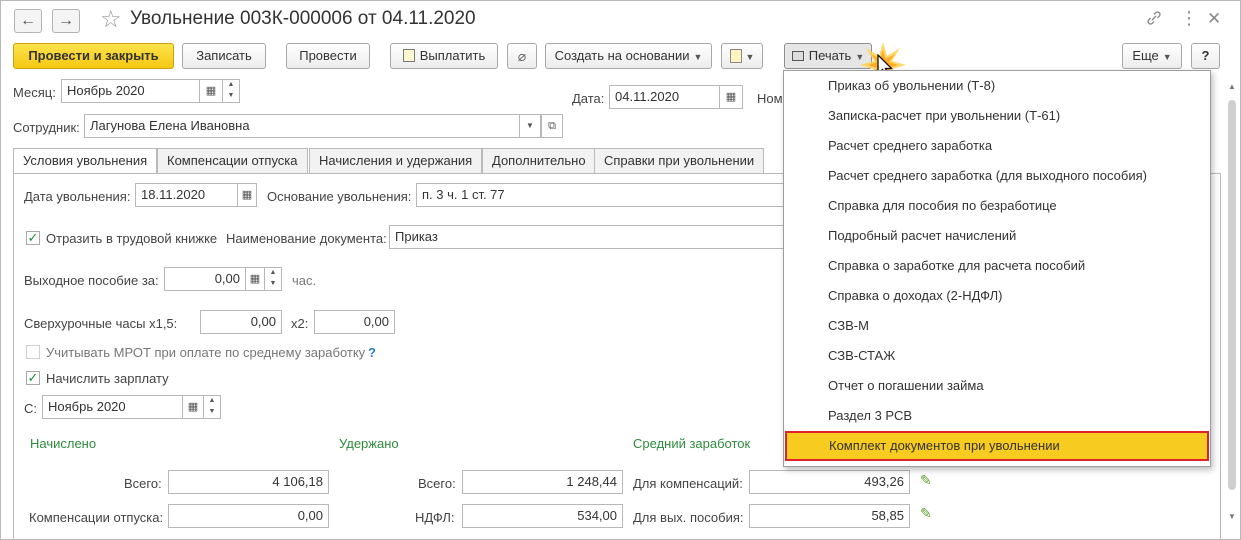  Describe the element at coordinates (437, 483) in the screenshot. I see `withheld-total-label: Всего:` at that location.